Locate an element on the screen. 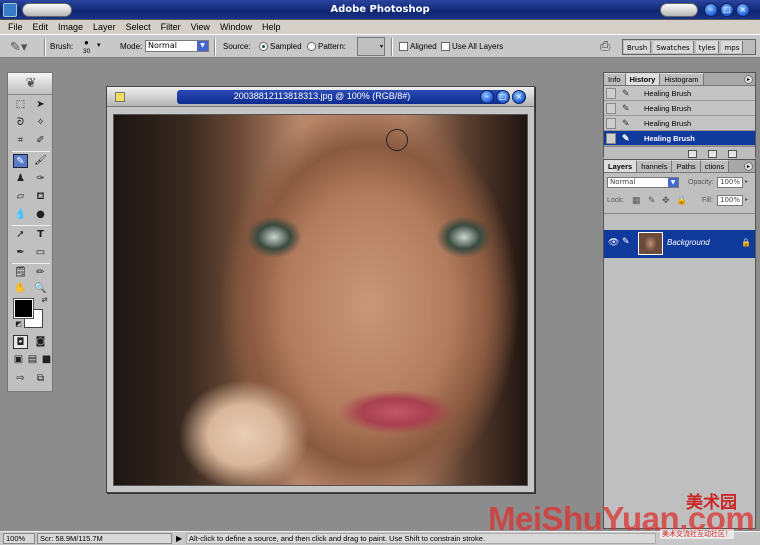 The image size is (760, 545). lock-transparency-icon: ▦ is located at coordinates (636, 200).